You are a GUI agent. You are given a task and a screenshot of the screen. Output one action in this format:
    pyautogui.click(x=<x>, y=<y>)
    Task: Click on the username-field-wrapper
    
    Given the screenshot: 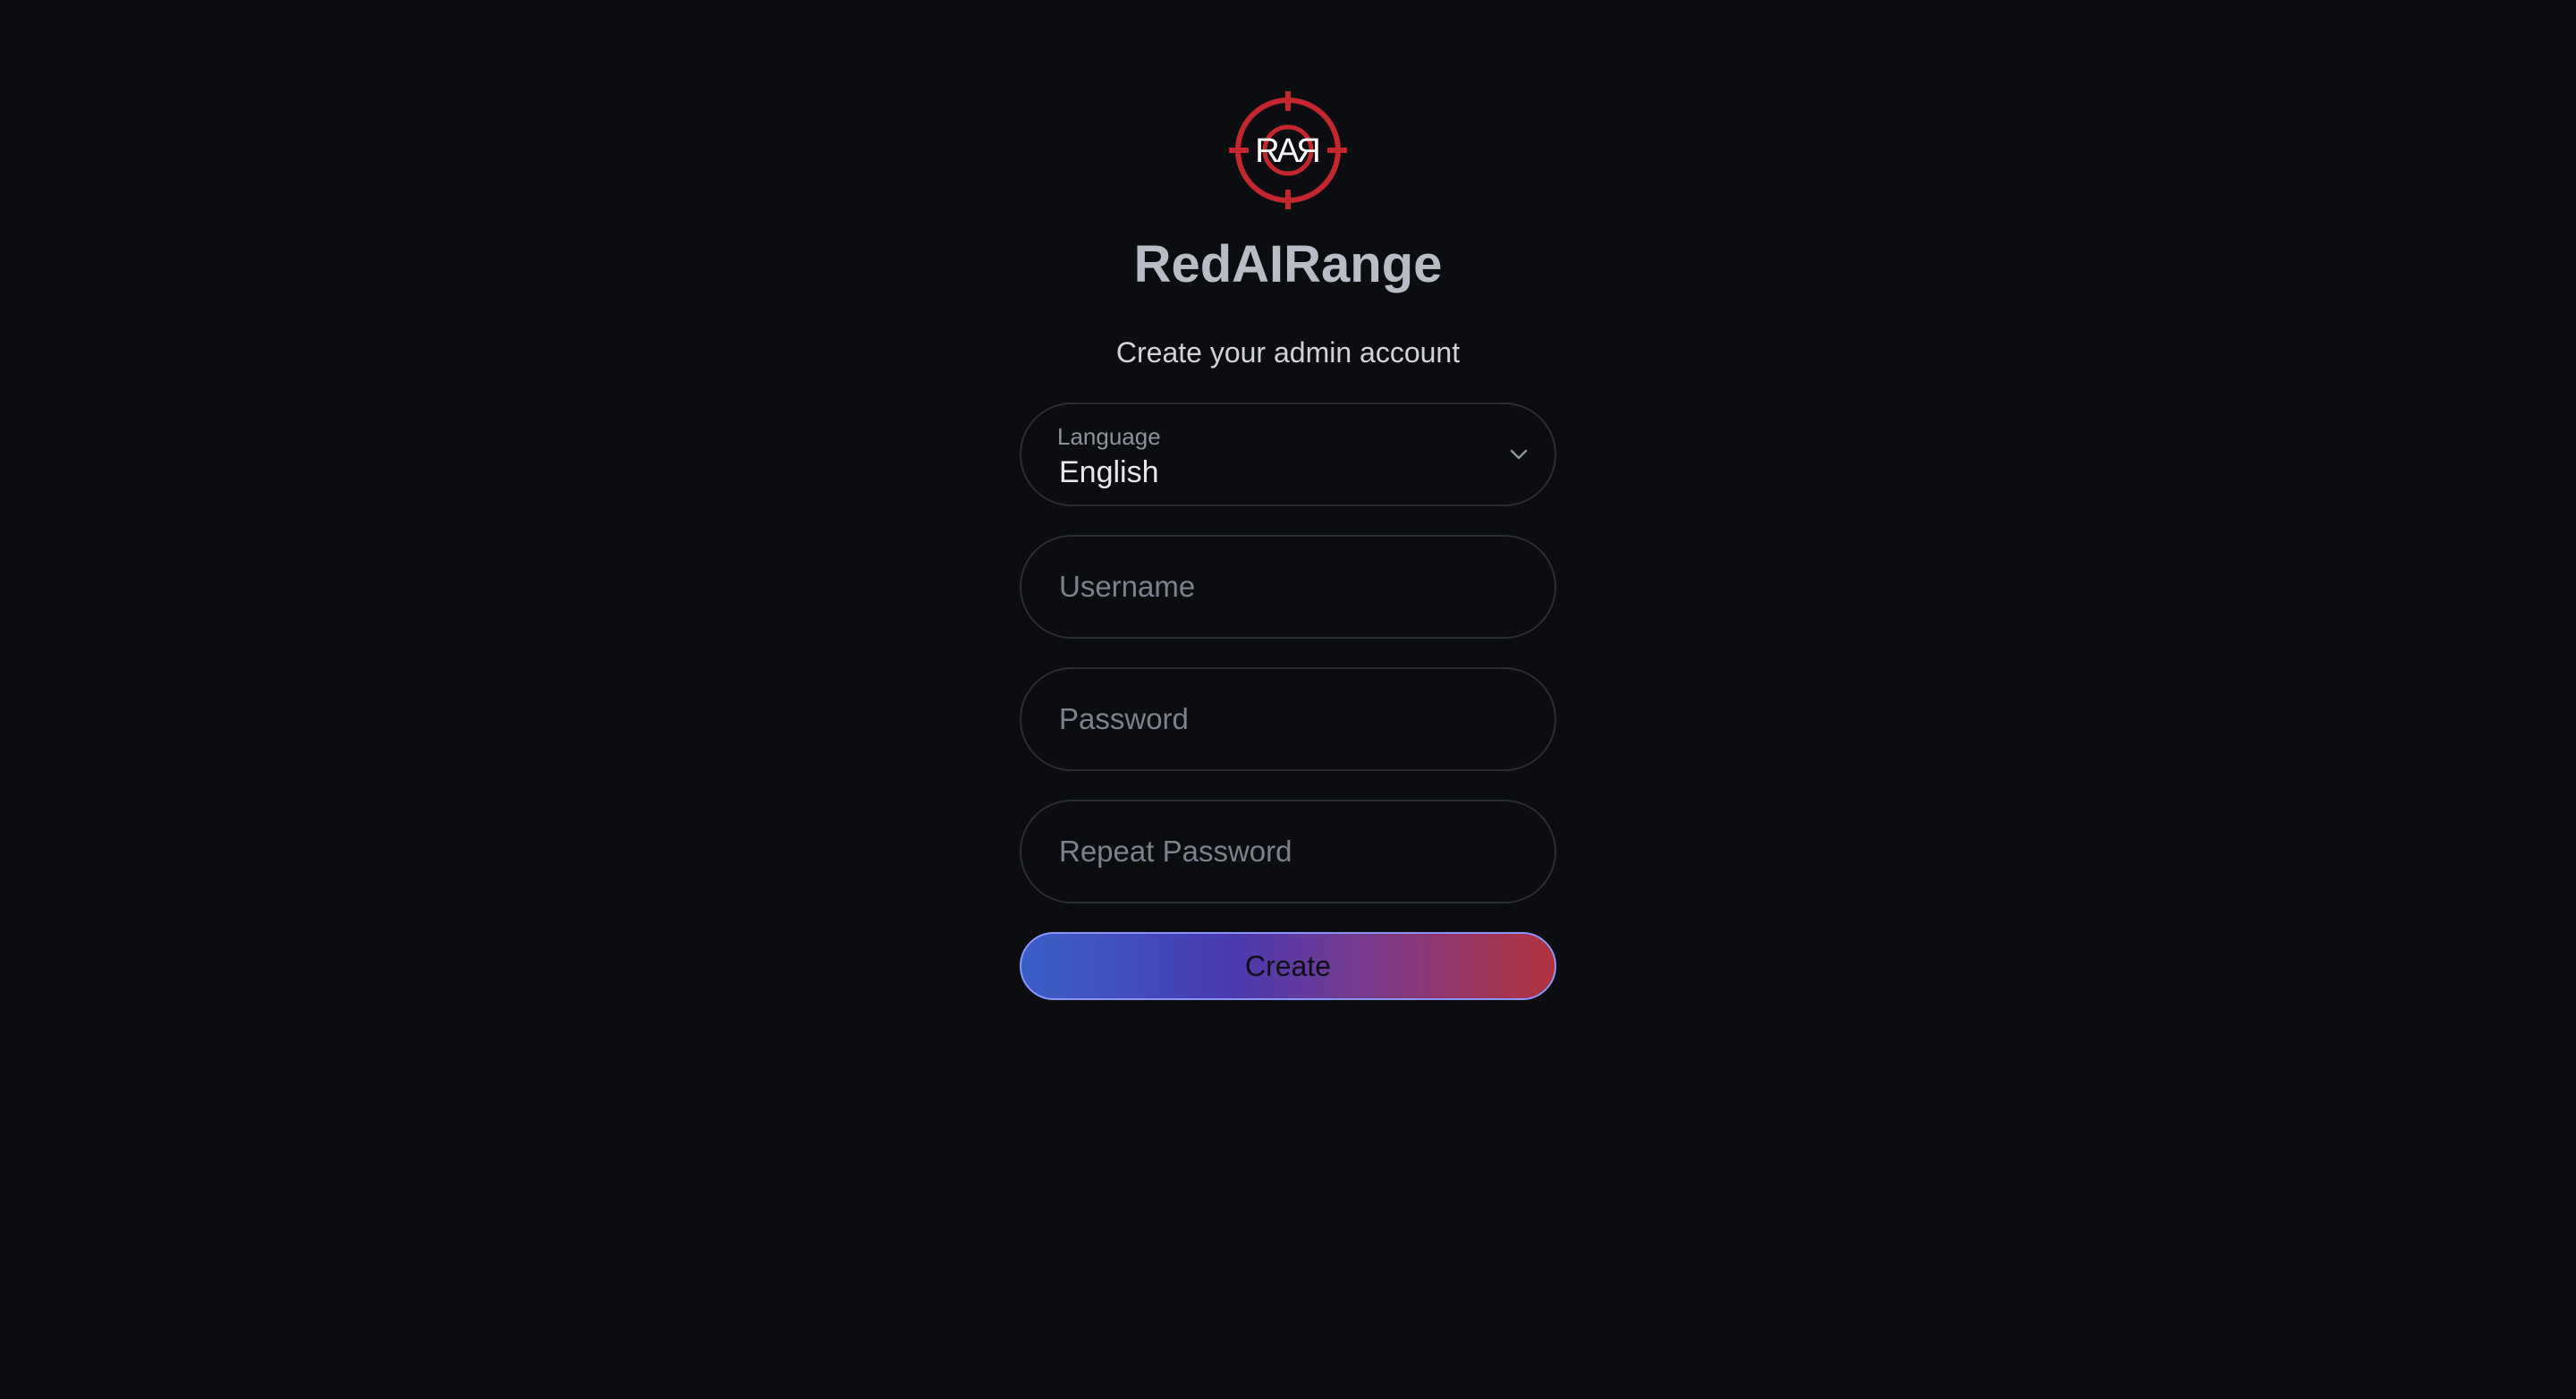 What is the action you would take?
    pyautogui.click(x=1288, y=587)
    